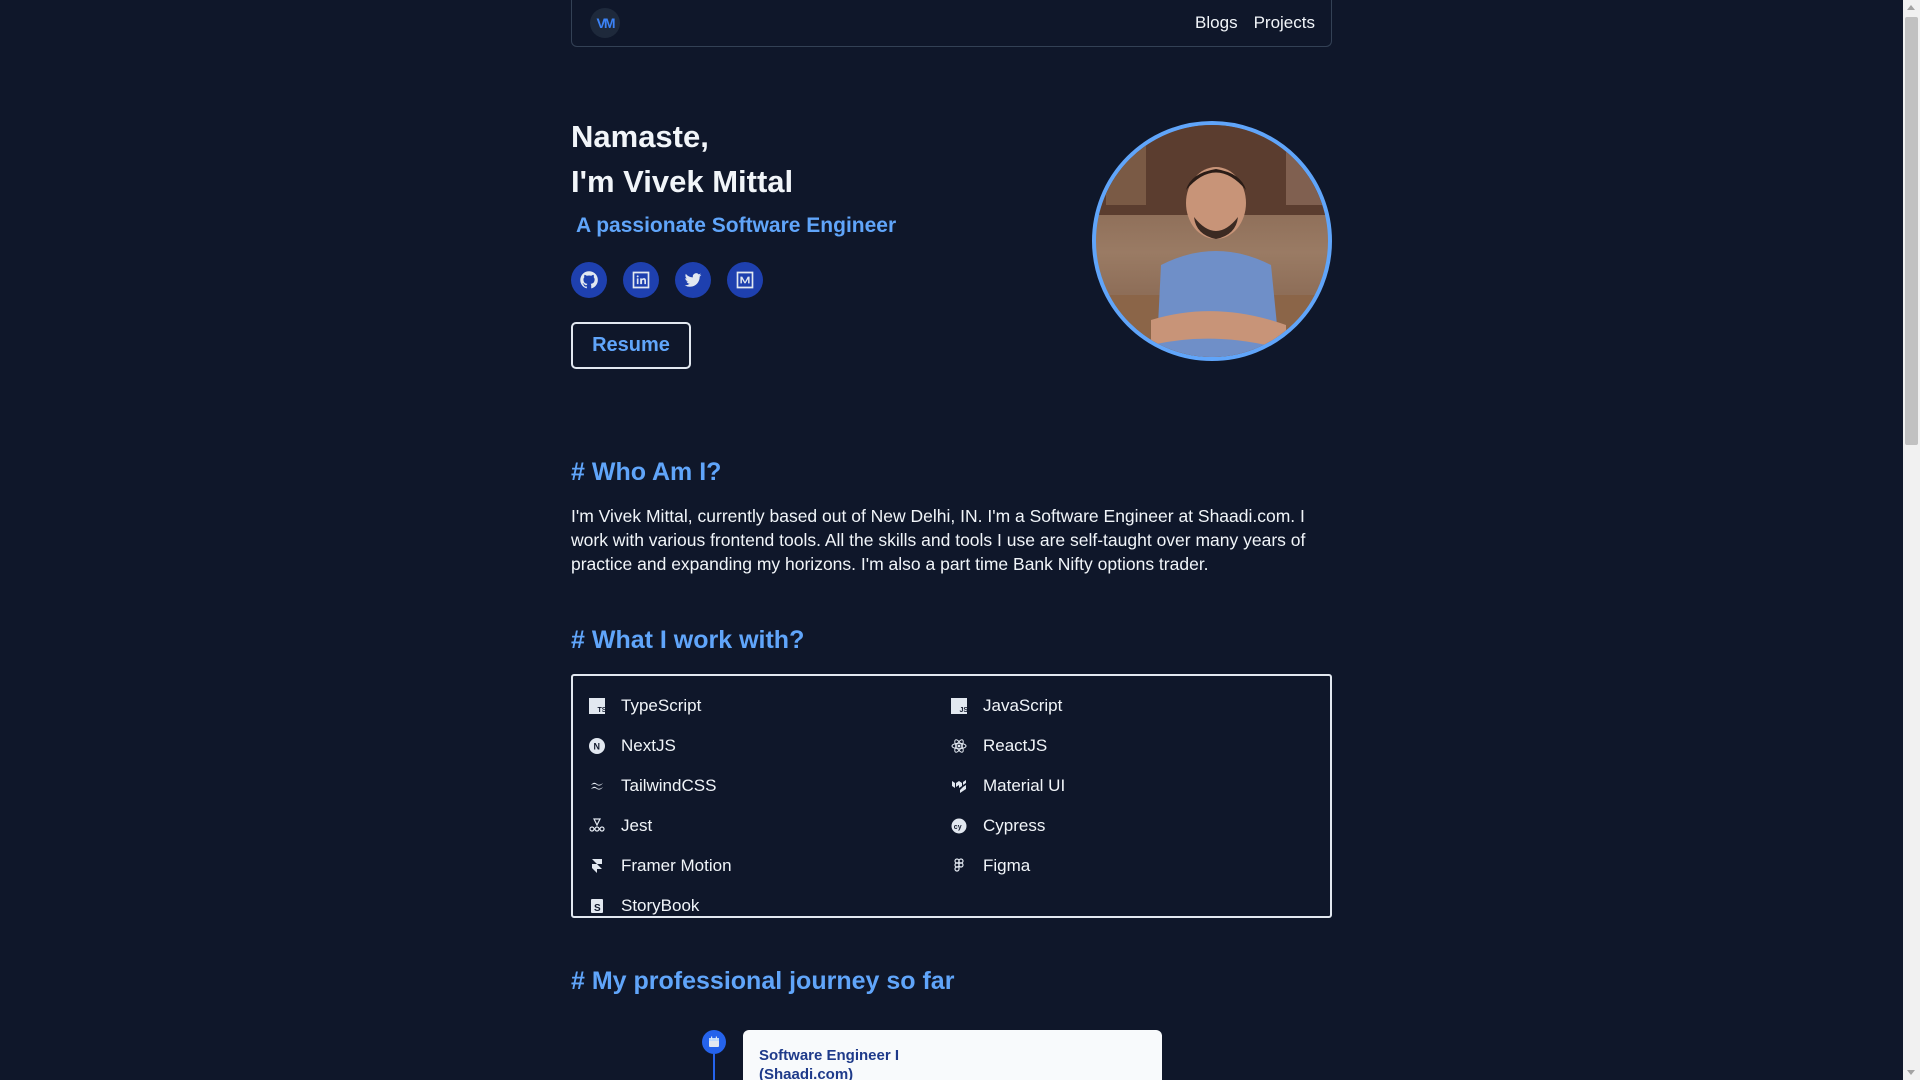  I want to click on skill-item: Jest, so click(770, 826).